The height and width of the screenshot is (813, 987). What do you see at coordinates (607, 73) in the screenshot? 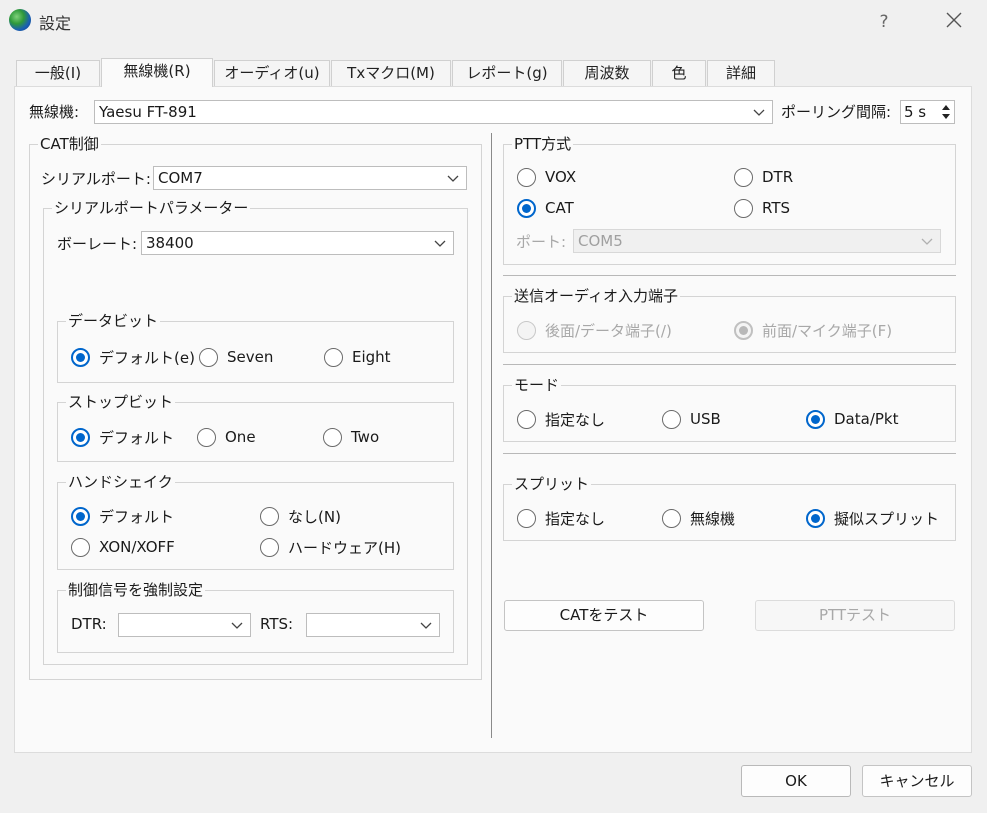
I see `tab-frequencies: 周波数` at bounding box center [607, 73].